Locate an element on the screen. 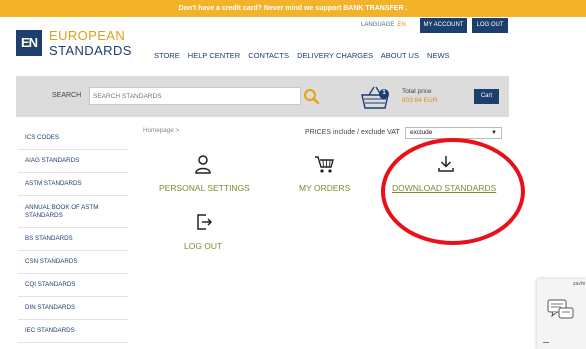 Image resolution: width=586 pixels, height=349 pixels. shopping-basket-icon is located at coordinates (375, 97).